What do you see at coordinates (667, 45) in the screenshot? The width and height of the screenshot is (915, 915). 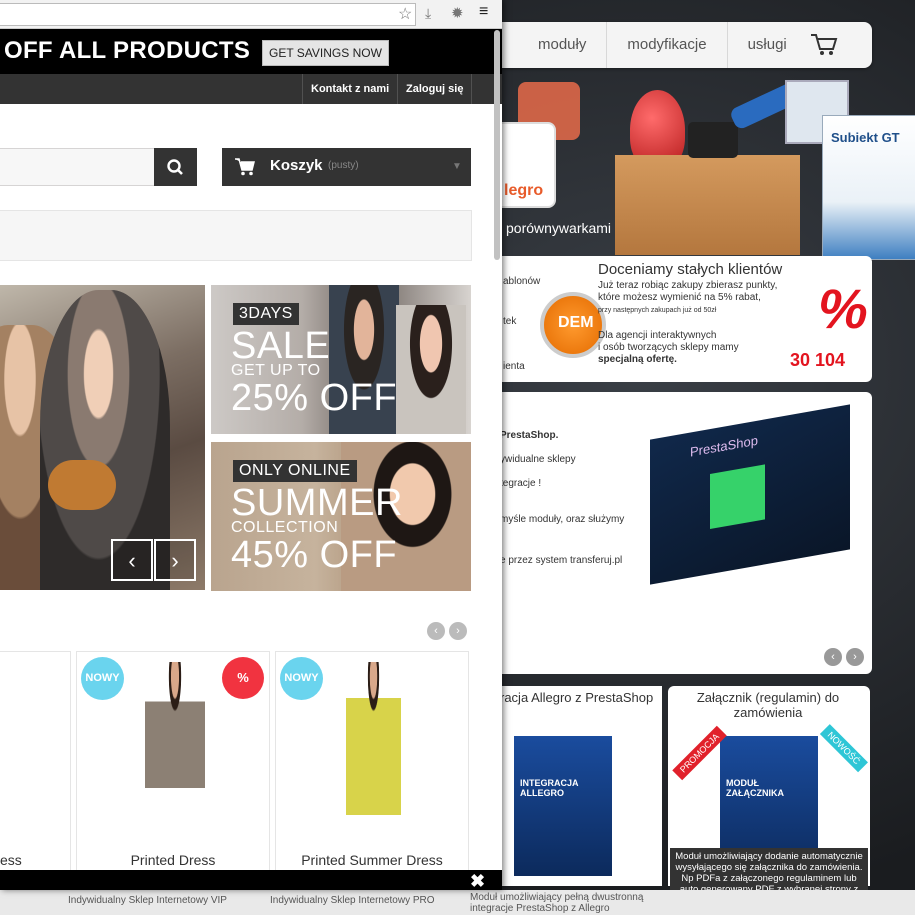 I see `nav-item-modyfikacje: modyfikacje` at bounding box center [667, 45].